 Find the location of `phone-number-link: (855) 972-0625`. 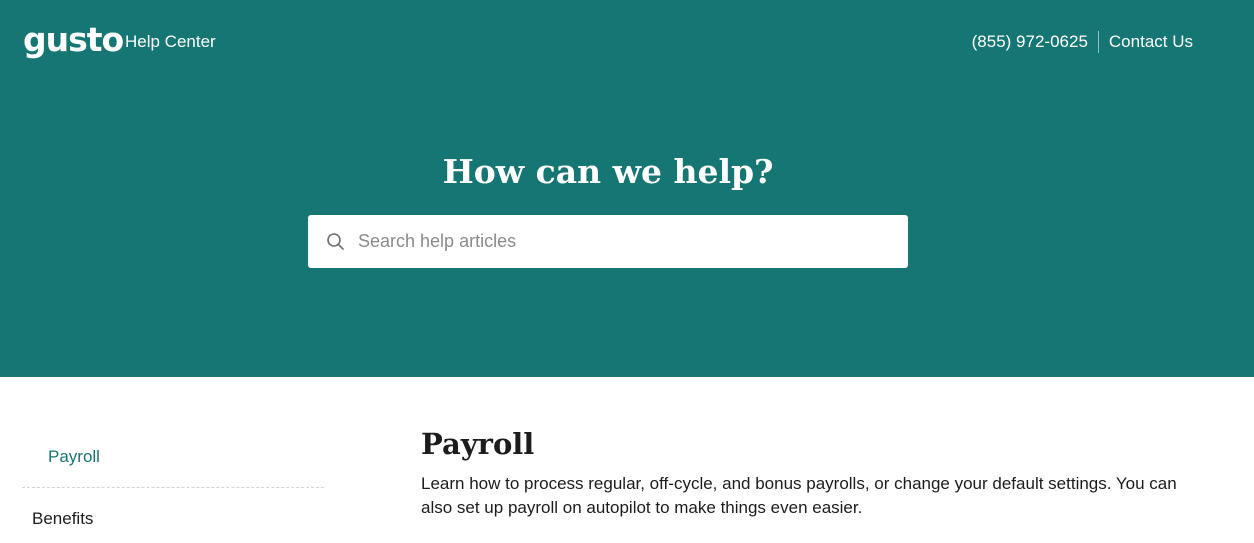

phone-number-link: (855) 972-0625 is located at coordinates (1035, 42).